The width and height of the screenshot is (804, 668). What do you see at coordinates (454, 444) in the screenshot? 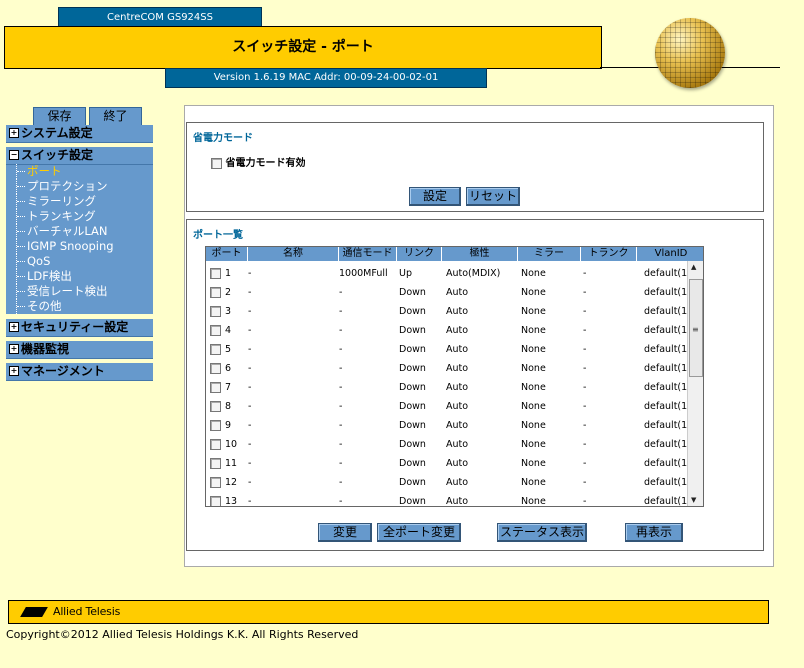
I see `table-row: 10- - Down Auto None - default(1)` at bounding box center [454, 444].